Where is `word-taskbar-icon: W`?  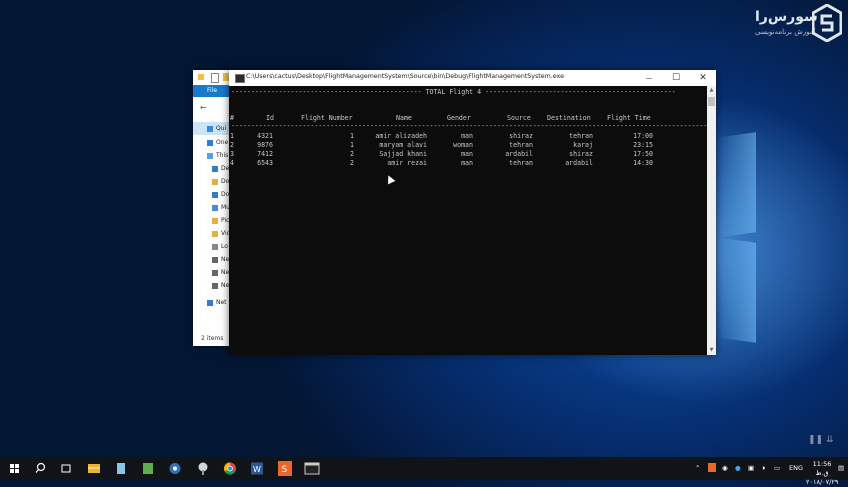
word-taskbar-icon: W is located at coordinates (257, 468).